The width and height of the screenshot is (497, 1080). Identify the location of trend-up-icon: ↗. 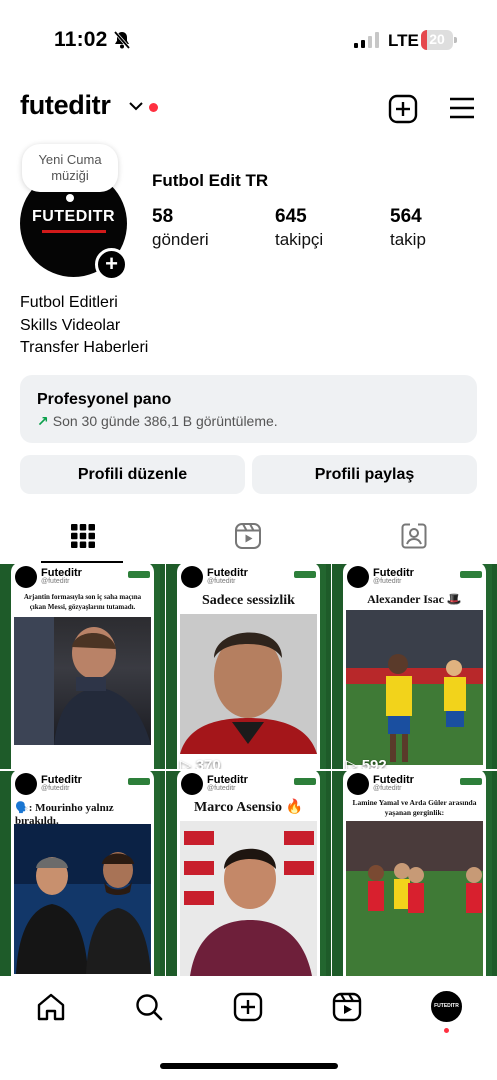
(43, 421).